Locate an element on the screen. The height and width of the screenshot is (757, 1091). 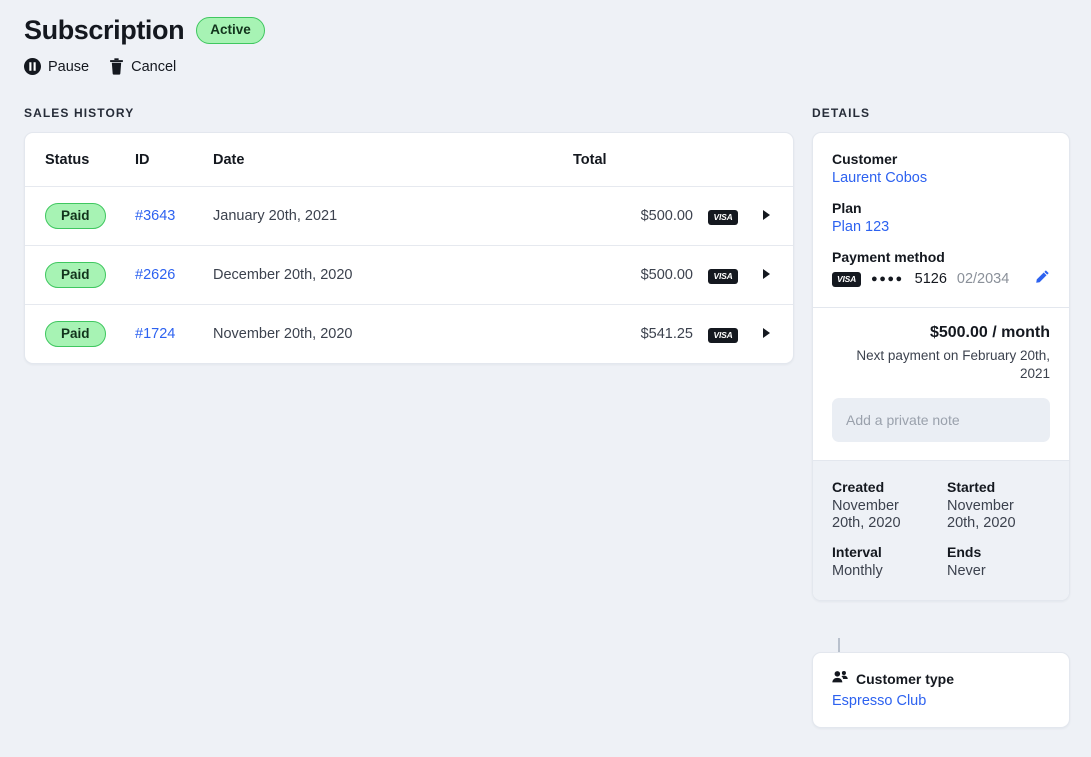
plan-label: Plan is located at coordinates (847, 208).